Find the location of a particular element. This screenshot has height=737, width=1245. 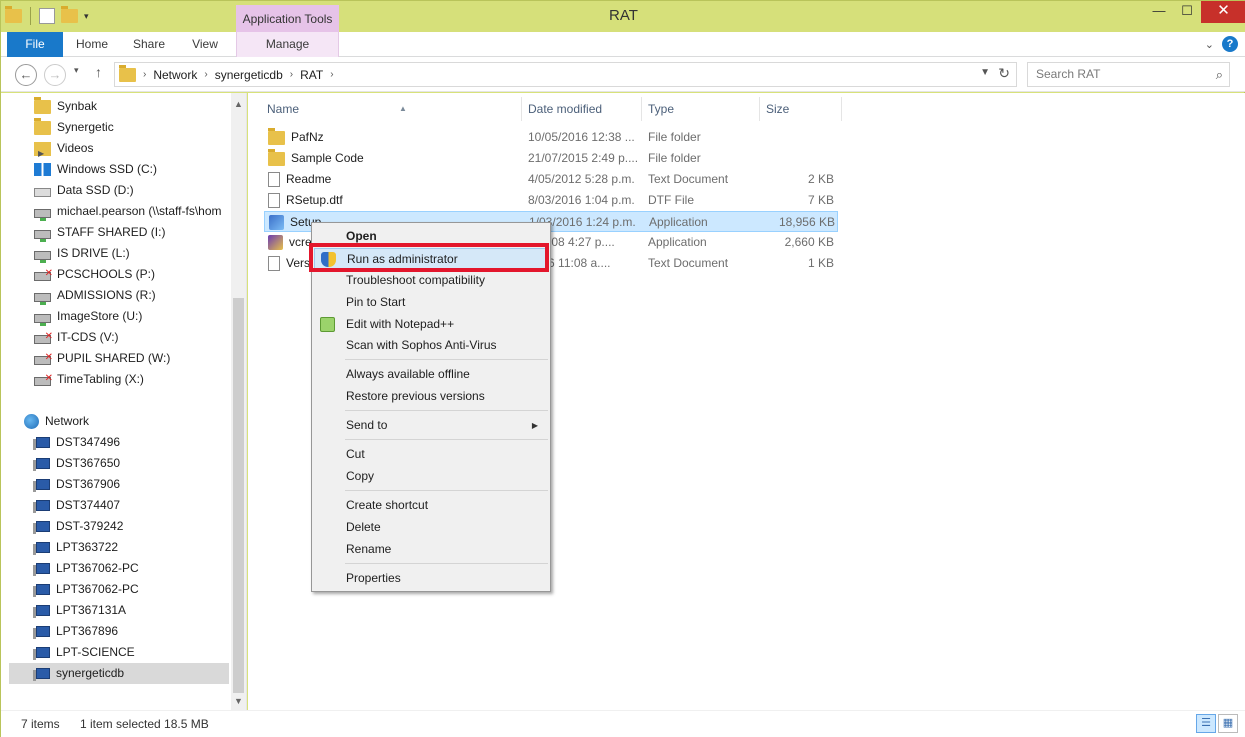

tab-manage: Manage is located at coordinates (287, 44).